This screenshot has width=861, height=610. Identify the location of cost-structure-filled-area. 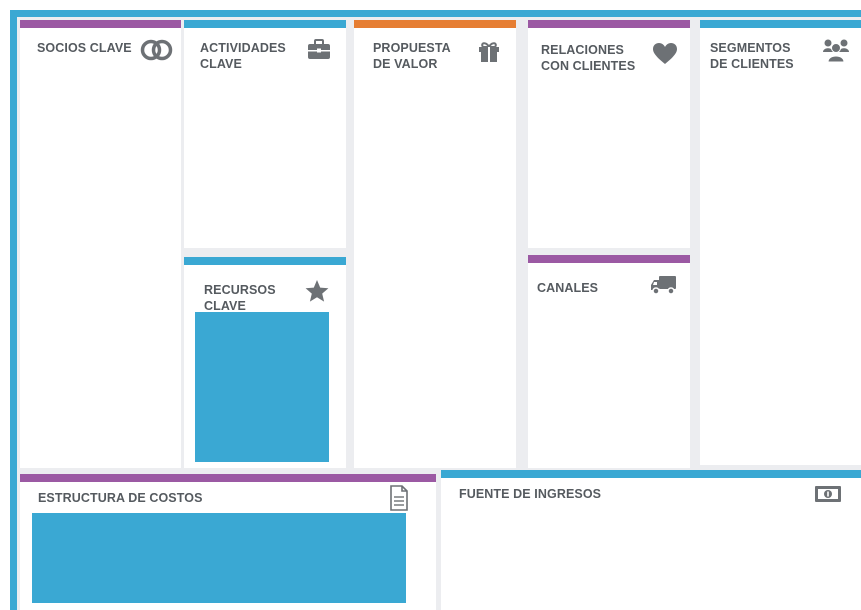
(219, 558).